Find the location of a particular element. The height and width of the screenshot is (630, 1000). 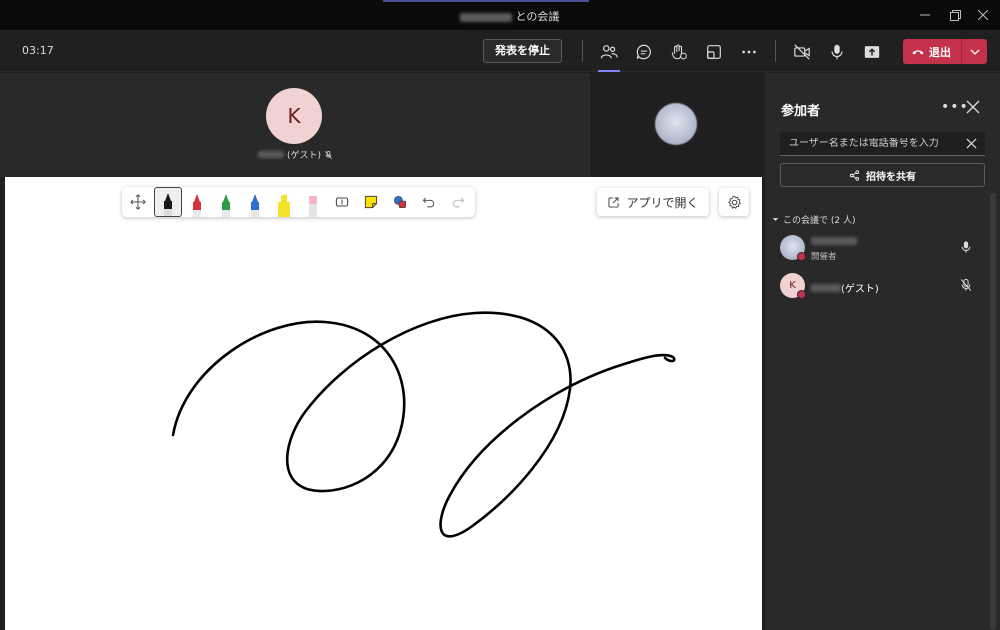

meeting-toolbar: 03:17 発表を停止 退出 is located at coordinates (500, 51).